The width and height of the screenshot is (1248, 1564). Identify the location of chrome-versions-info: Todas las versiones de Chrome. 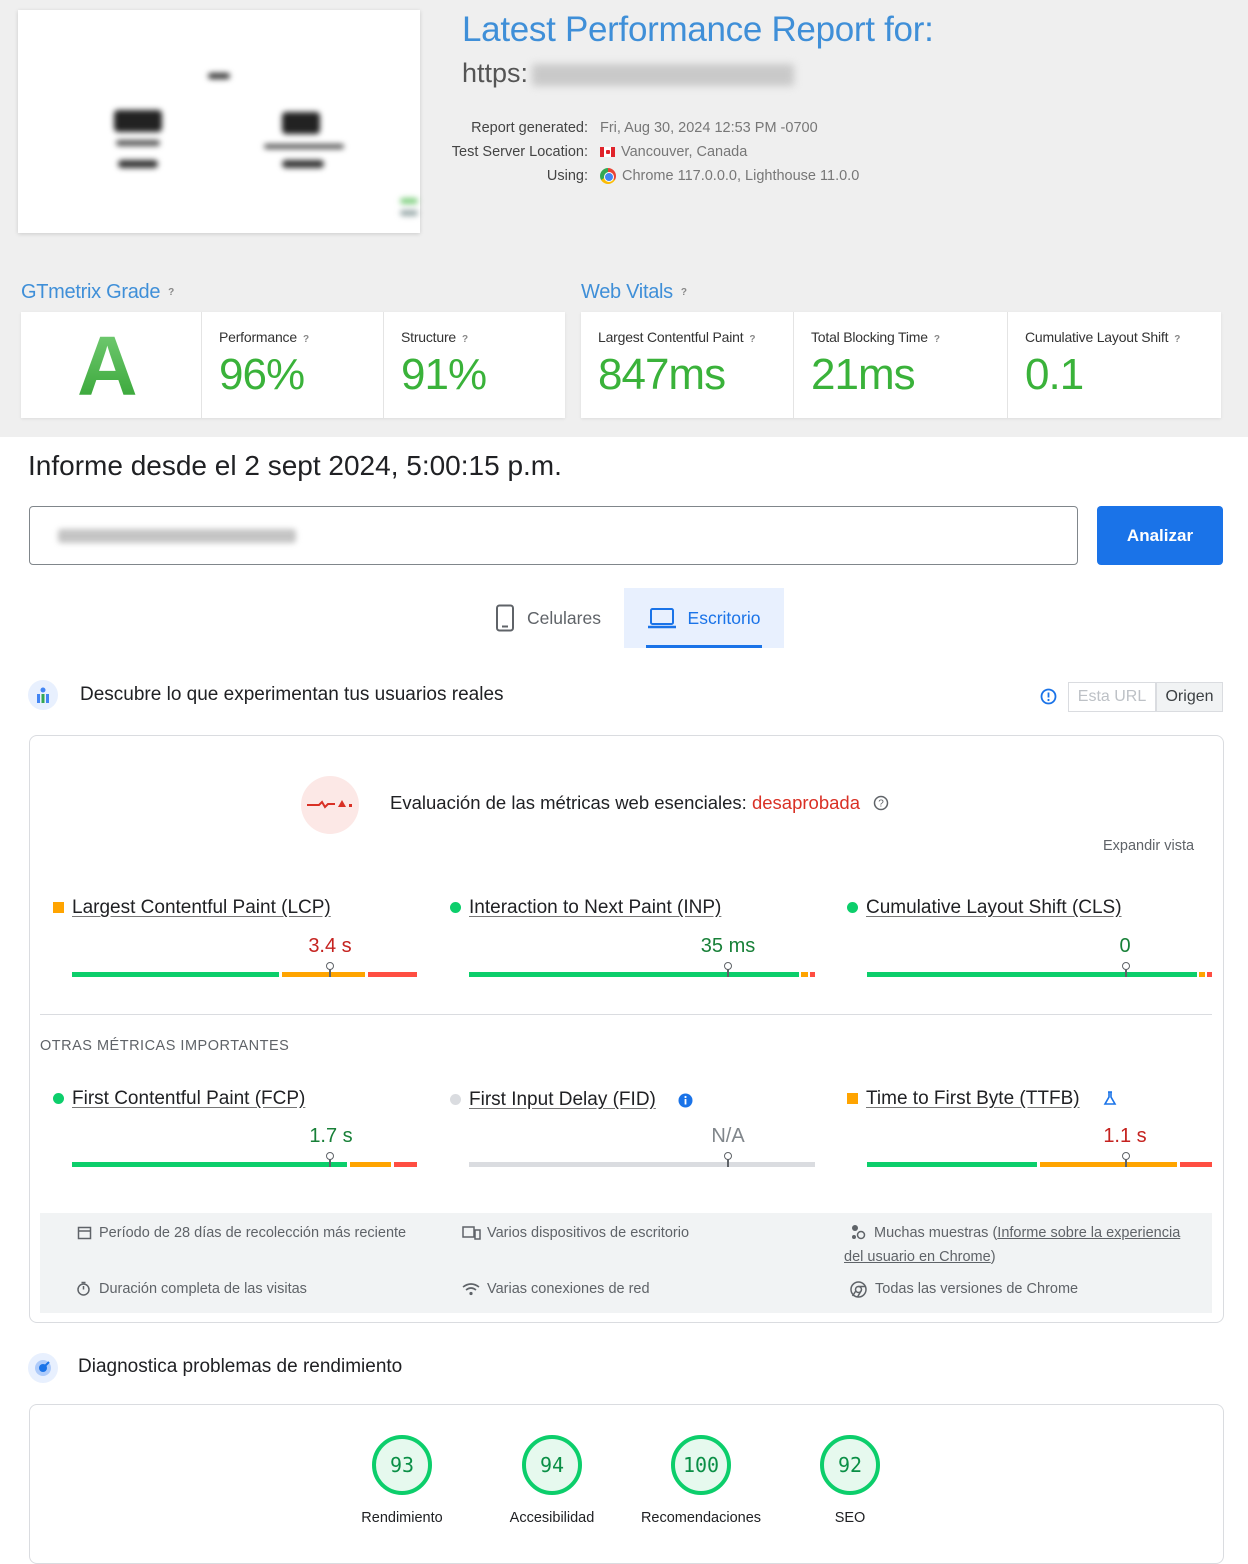
(964, 1289).